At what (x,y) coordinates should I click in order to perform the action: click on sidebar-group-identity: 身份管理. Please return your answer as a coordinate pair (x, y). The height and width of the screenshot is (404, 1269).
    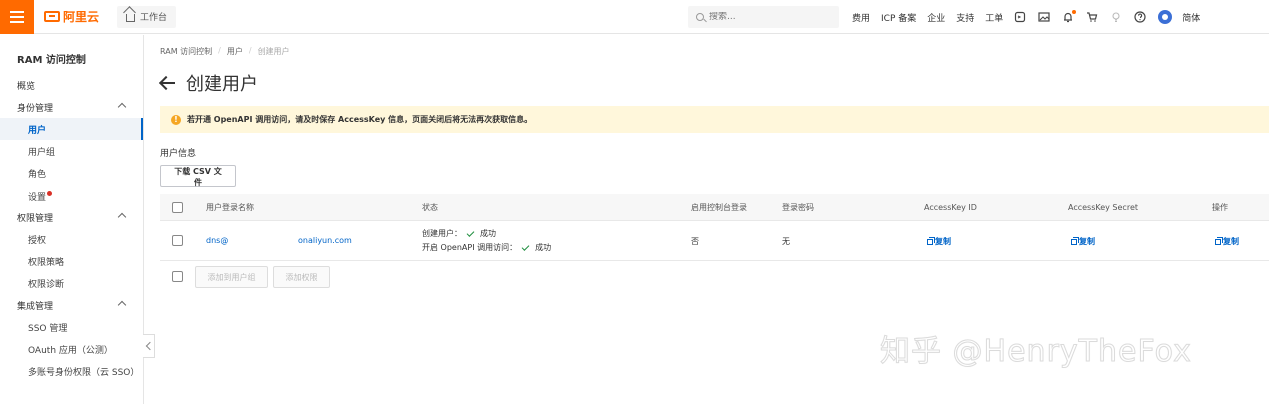
    Looking at the image, I should click on (71, 107).